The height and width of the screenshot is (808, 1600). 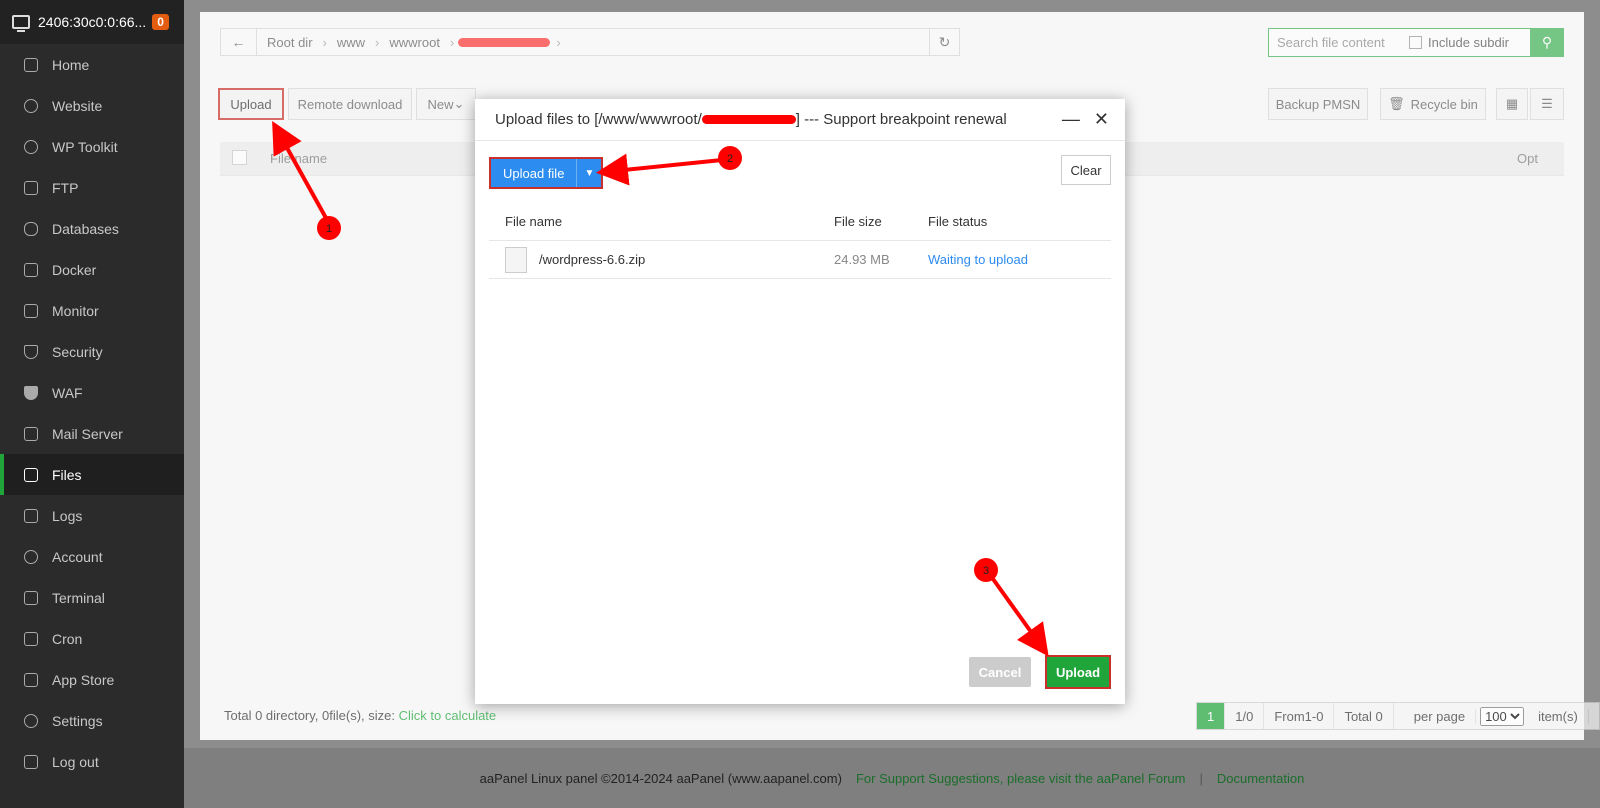 I want to click on sidebar-item-terminal: Terminal, so click(x=92, y=597).